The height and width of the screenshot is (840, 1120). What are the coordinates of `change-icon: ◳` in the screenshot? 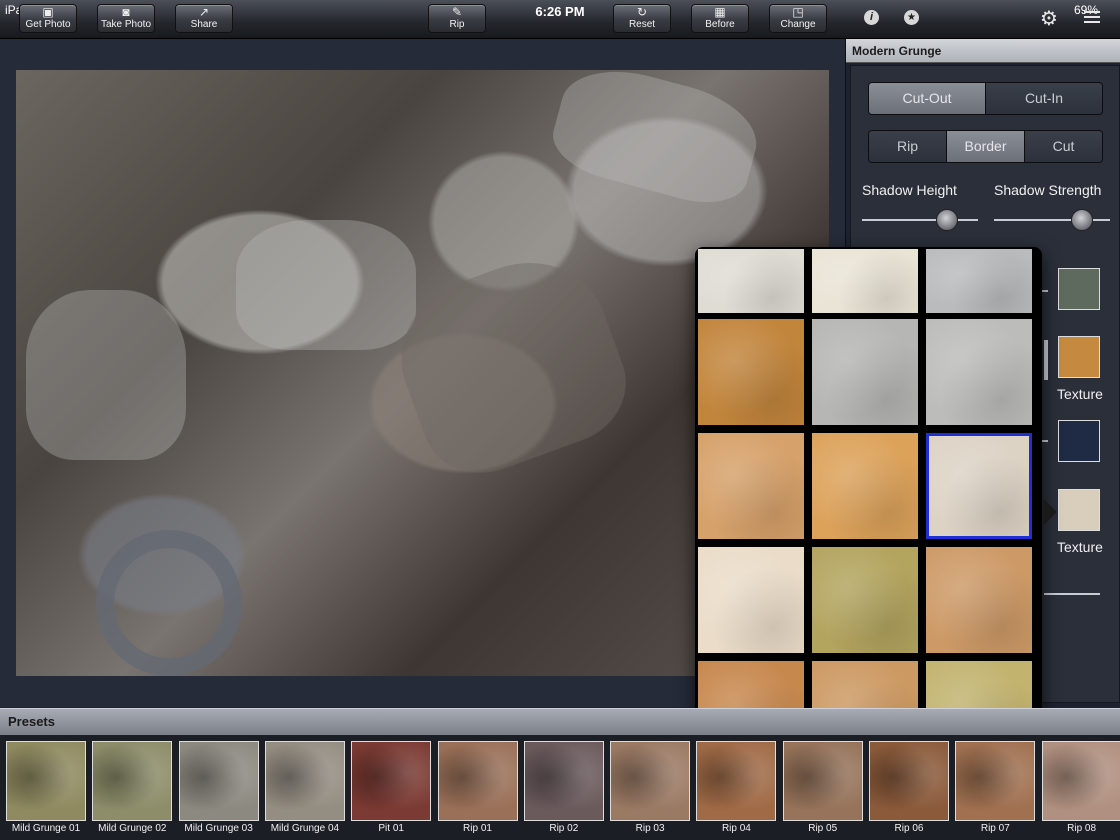 It's located at (798, 12).